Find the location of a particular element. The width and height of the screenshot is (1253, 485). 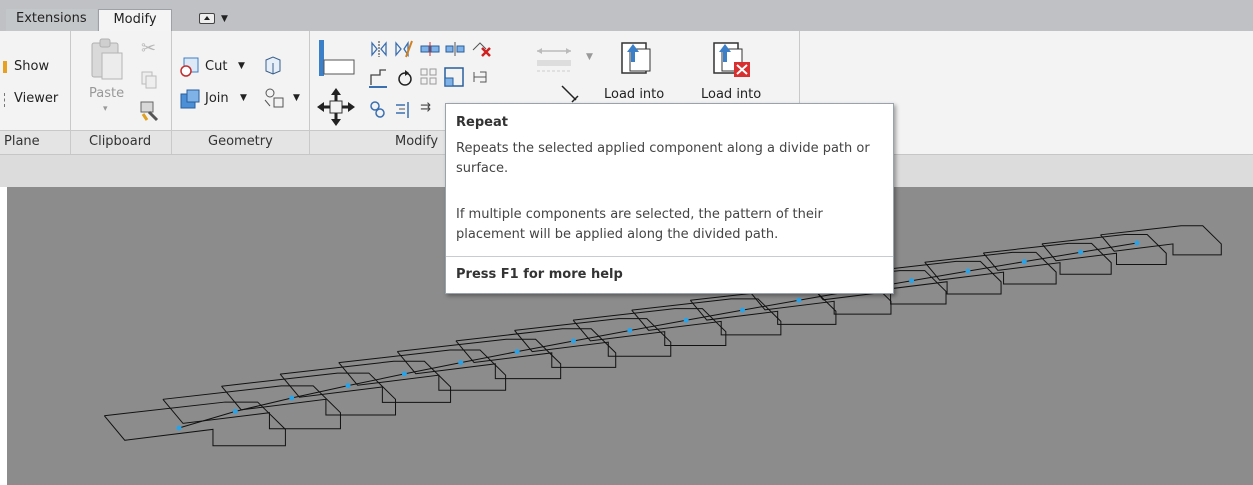

panel-label-clipboard: Clipboard is located at coordinates (120, 141).